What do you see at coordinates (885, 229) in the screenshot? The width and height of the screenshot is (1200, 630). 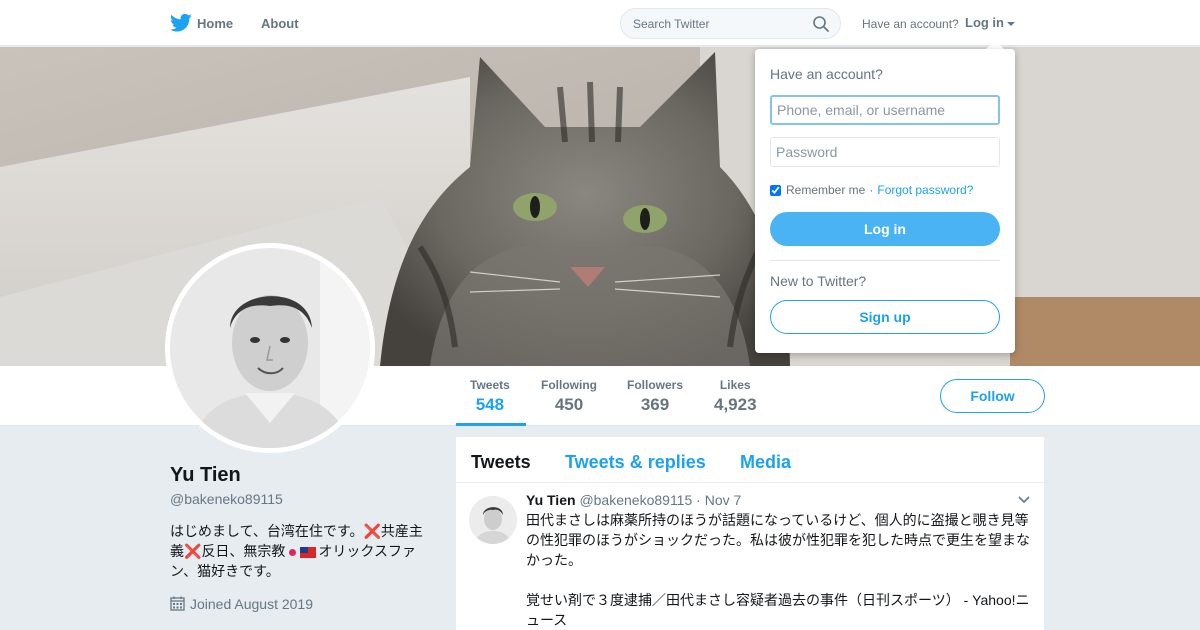 I see `login-button: Log in` at bounding box center [885, 229].